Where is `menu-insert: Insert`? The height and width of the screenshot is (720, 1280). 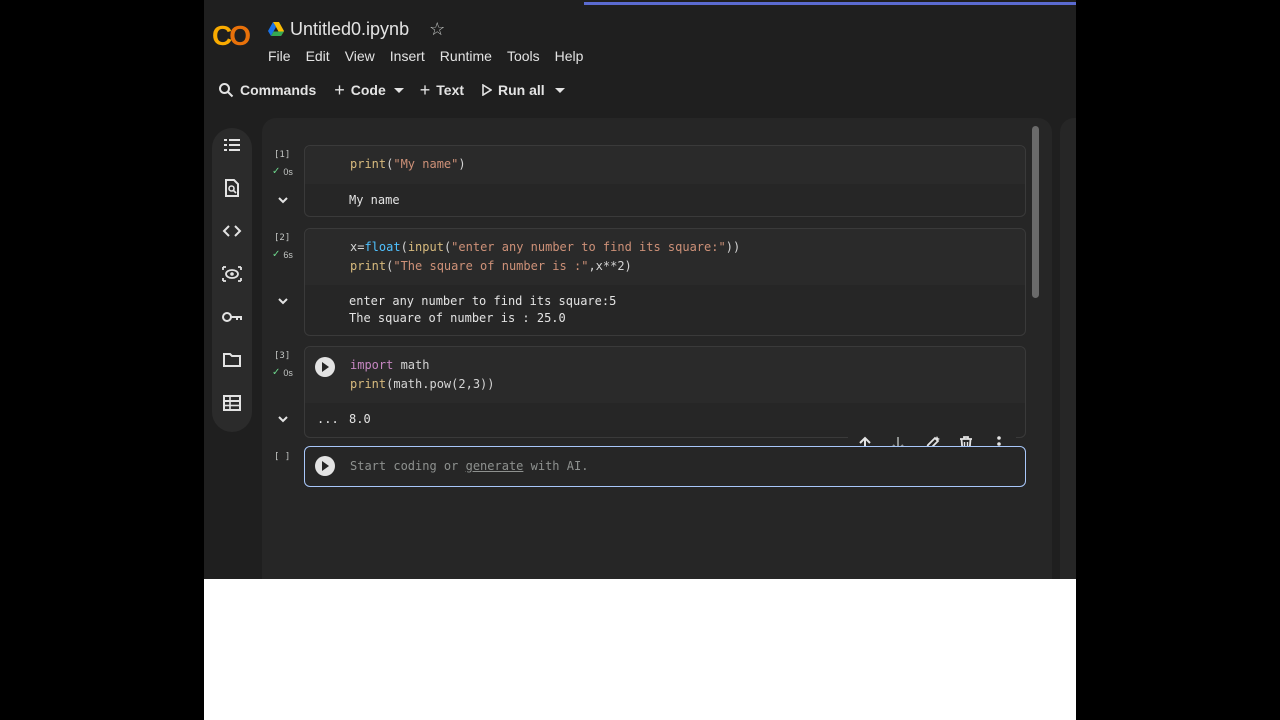
menu-insert: Insert is located at coordinates (407, 56).